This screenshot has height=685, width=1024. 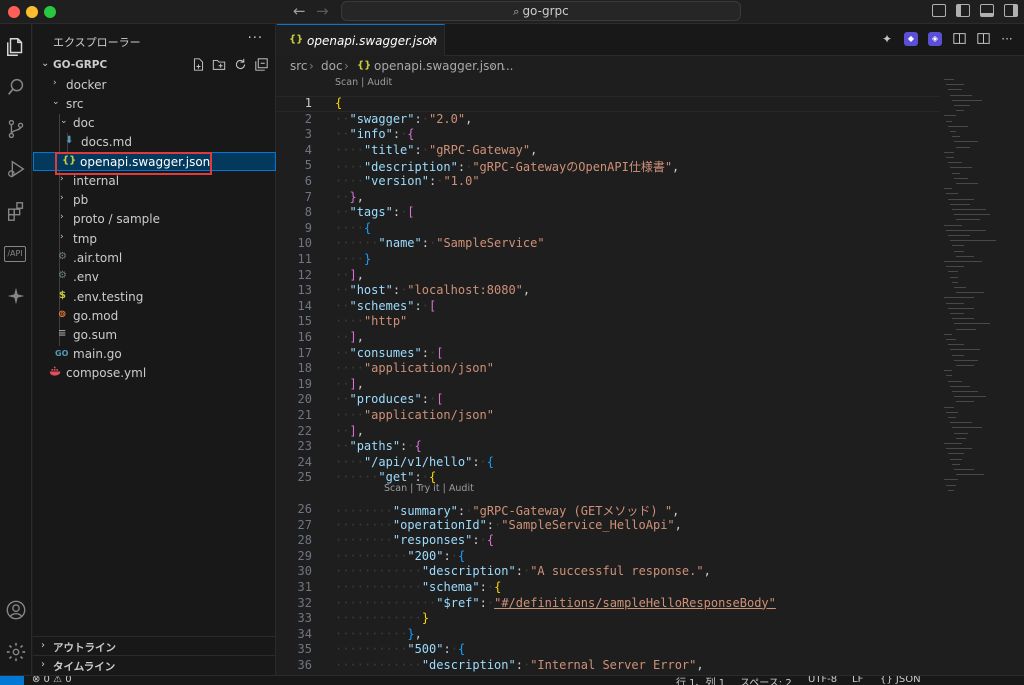 What do you see at coordinates (608, 135) in the screenshot?
I see `code-line: 3 ··"info":·{` at bounding box center [608, 135].